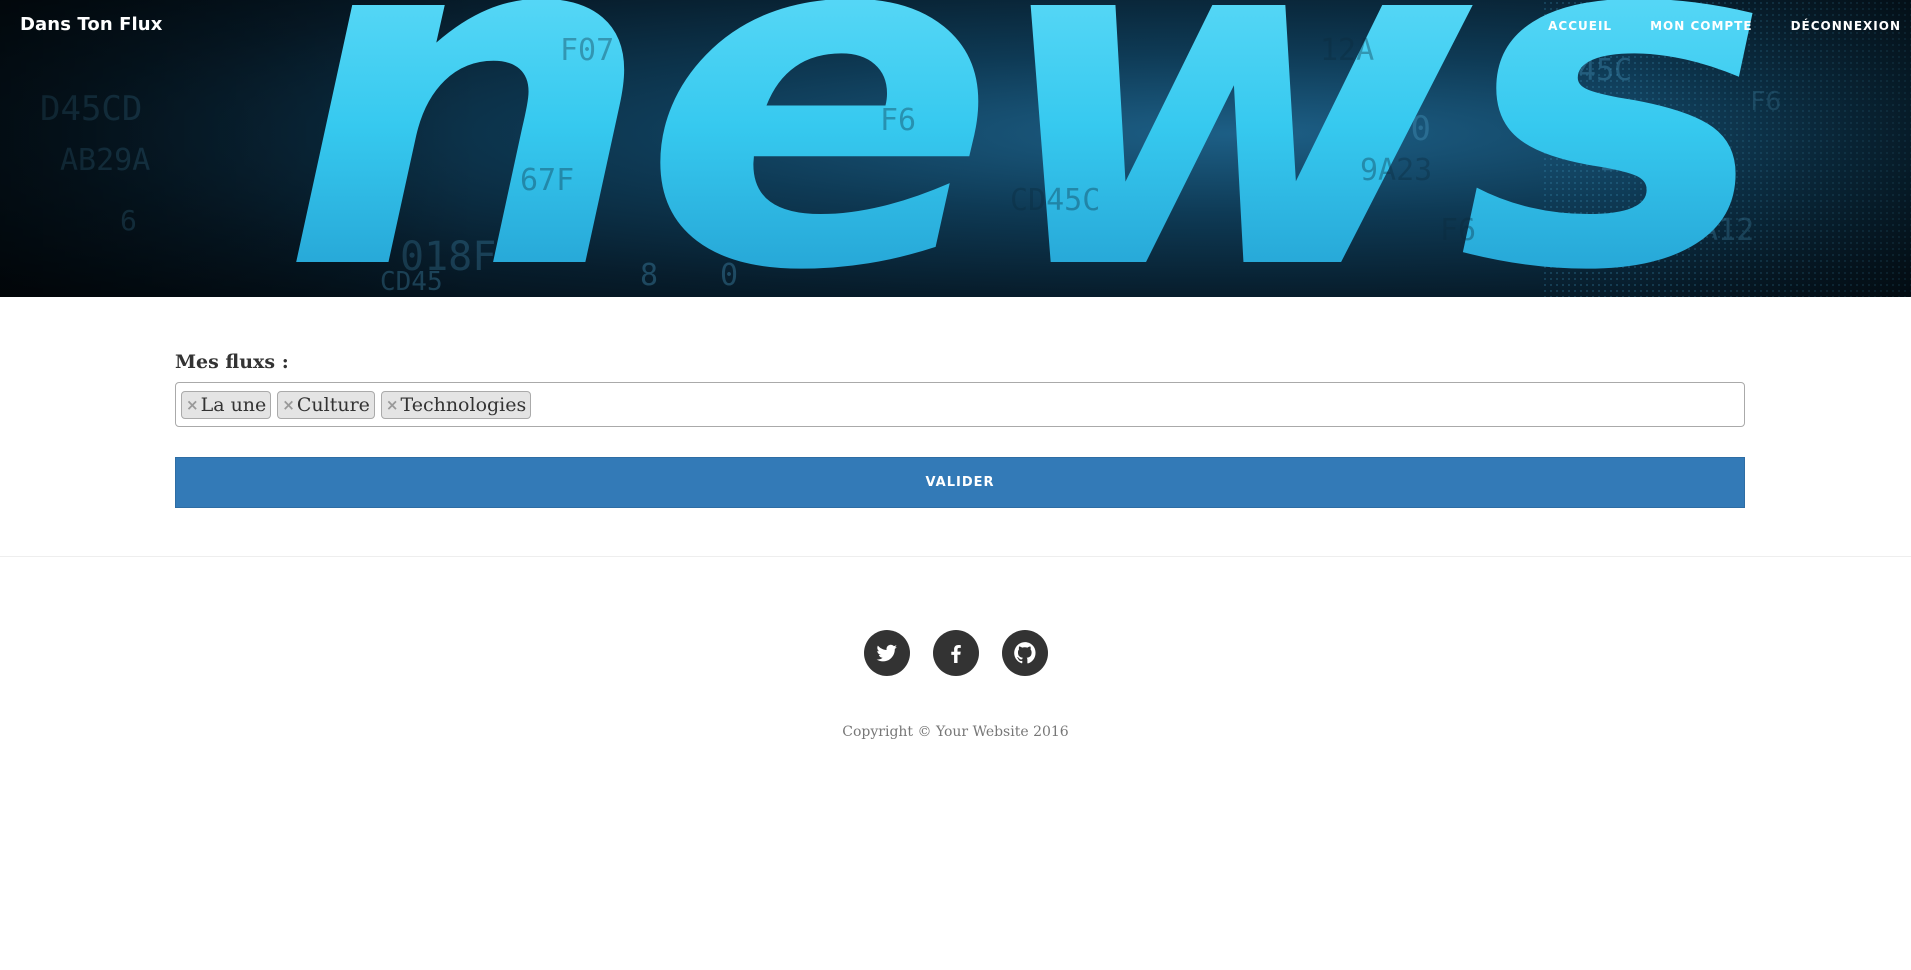  What do you see at coordinates (1846, 26) in the screenshot?
I see `nav-deconnexion: DÉCONNEXION` at bounding box center [1846, 26].